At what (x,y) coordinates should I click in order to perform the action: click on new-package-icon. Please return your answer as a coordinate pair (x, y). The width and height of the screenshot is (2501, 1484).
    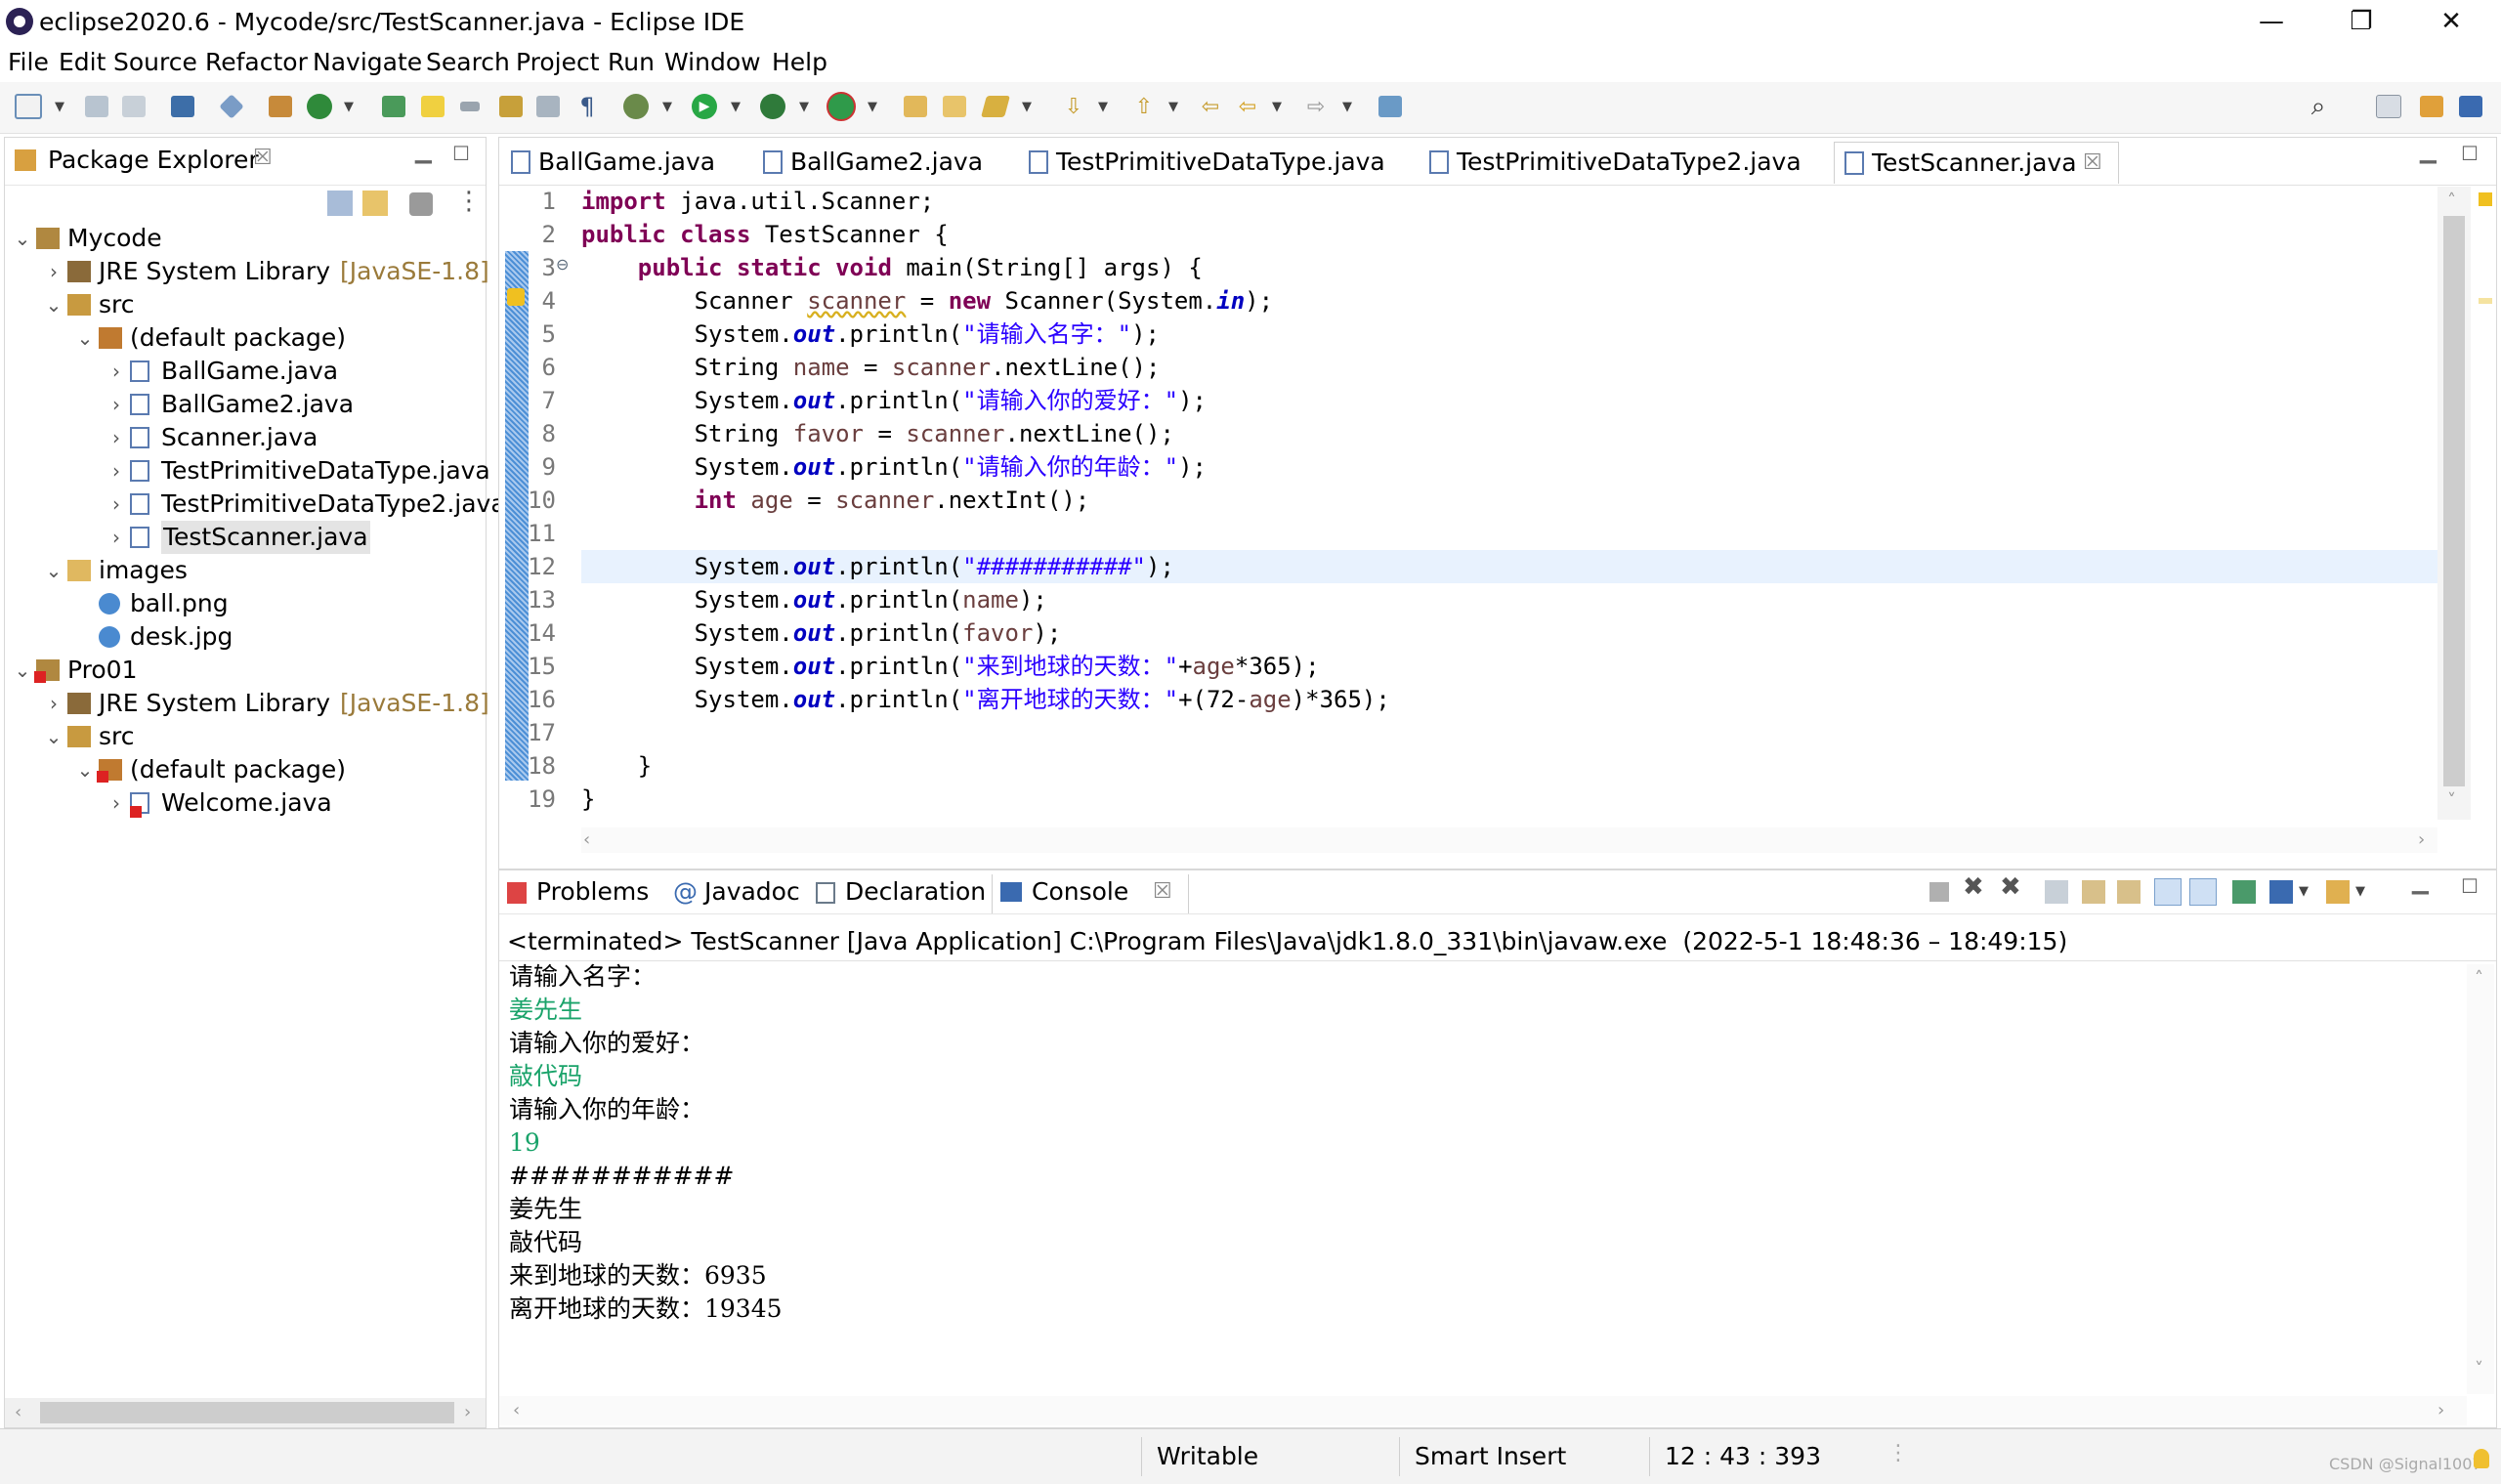
    Looking at the image, I should click on (280, 106).